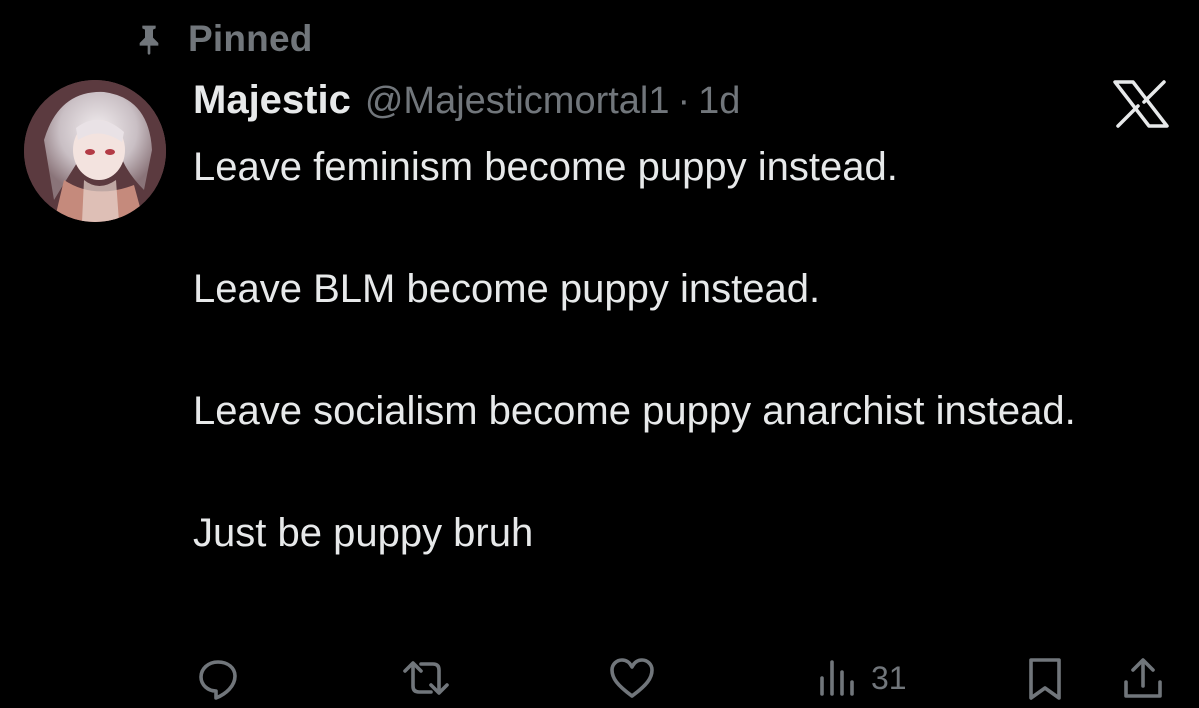  I want to click on pinned-label: Pinned, so click(250, 38).